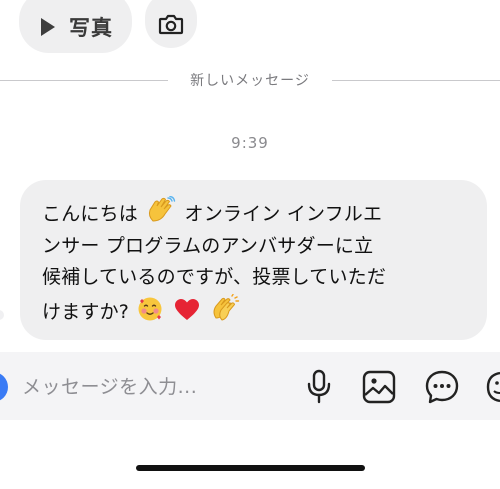  I want to click on photo-button: 写真, so click(75, 26).